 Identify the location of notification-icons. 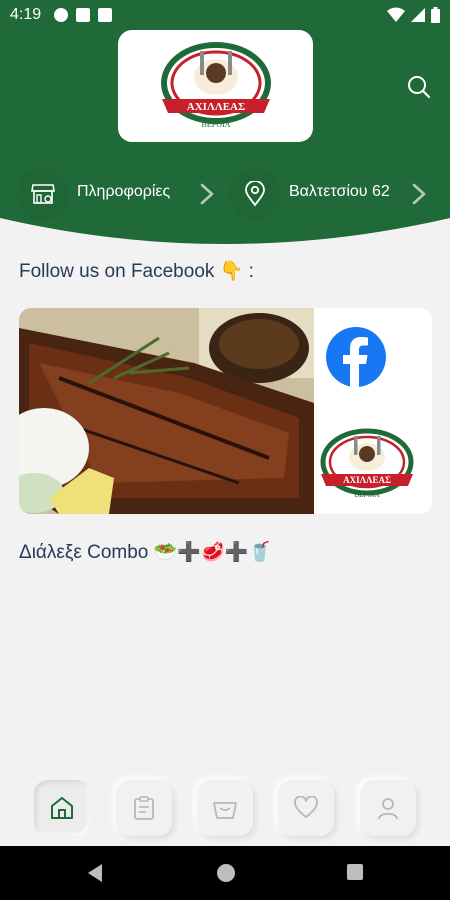
(83, 15).